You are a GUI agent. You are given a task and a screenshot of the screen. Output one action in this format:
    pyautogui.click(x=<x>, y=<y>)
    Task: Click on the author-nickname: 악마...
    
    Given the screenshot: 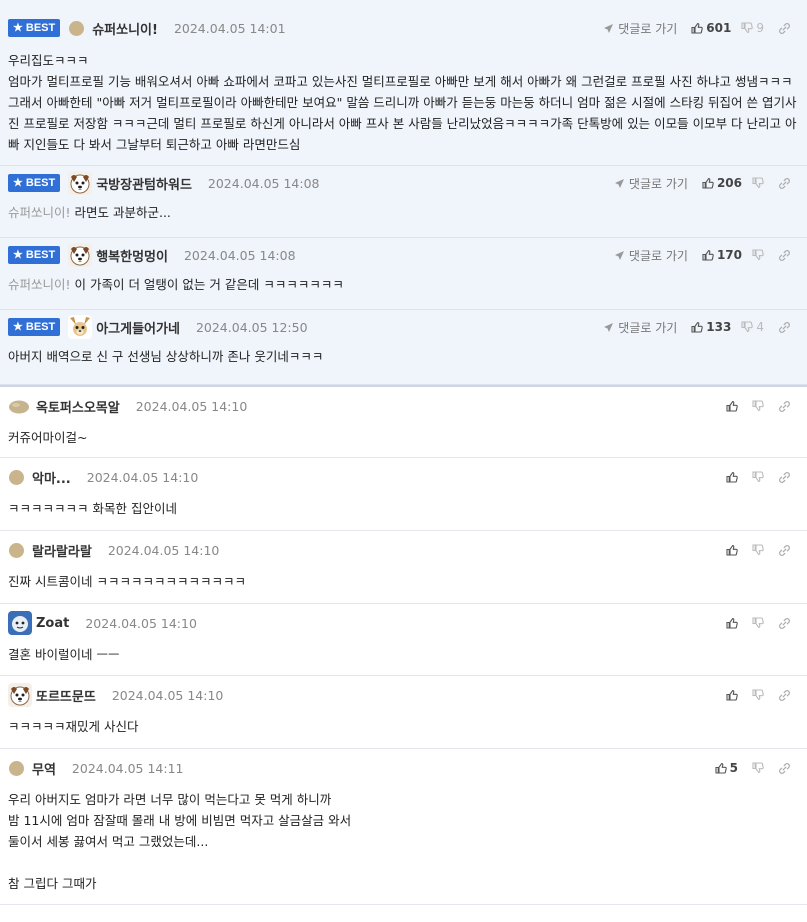 What is the action you would take?
    pyautogui.click(x=51, y=477)
    